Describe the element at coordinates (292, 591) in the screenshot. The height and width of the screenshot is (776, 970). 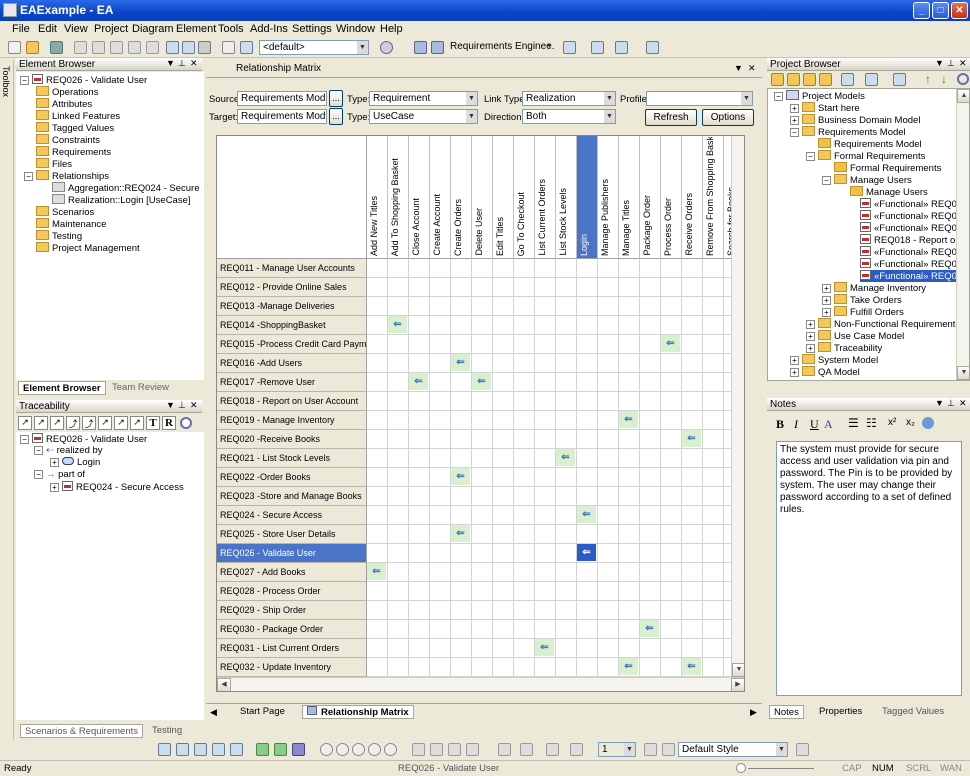
I see `row-header: REQ028 - Process Order` at that location.